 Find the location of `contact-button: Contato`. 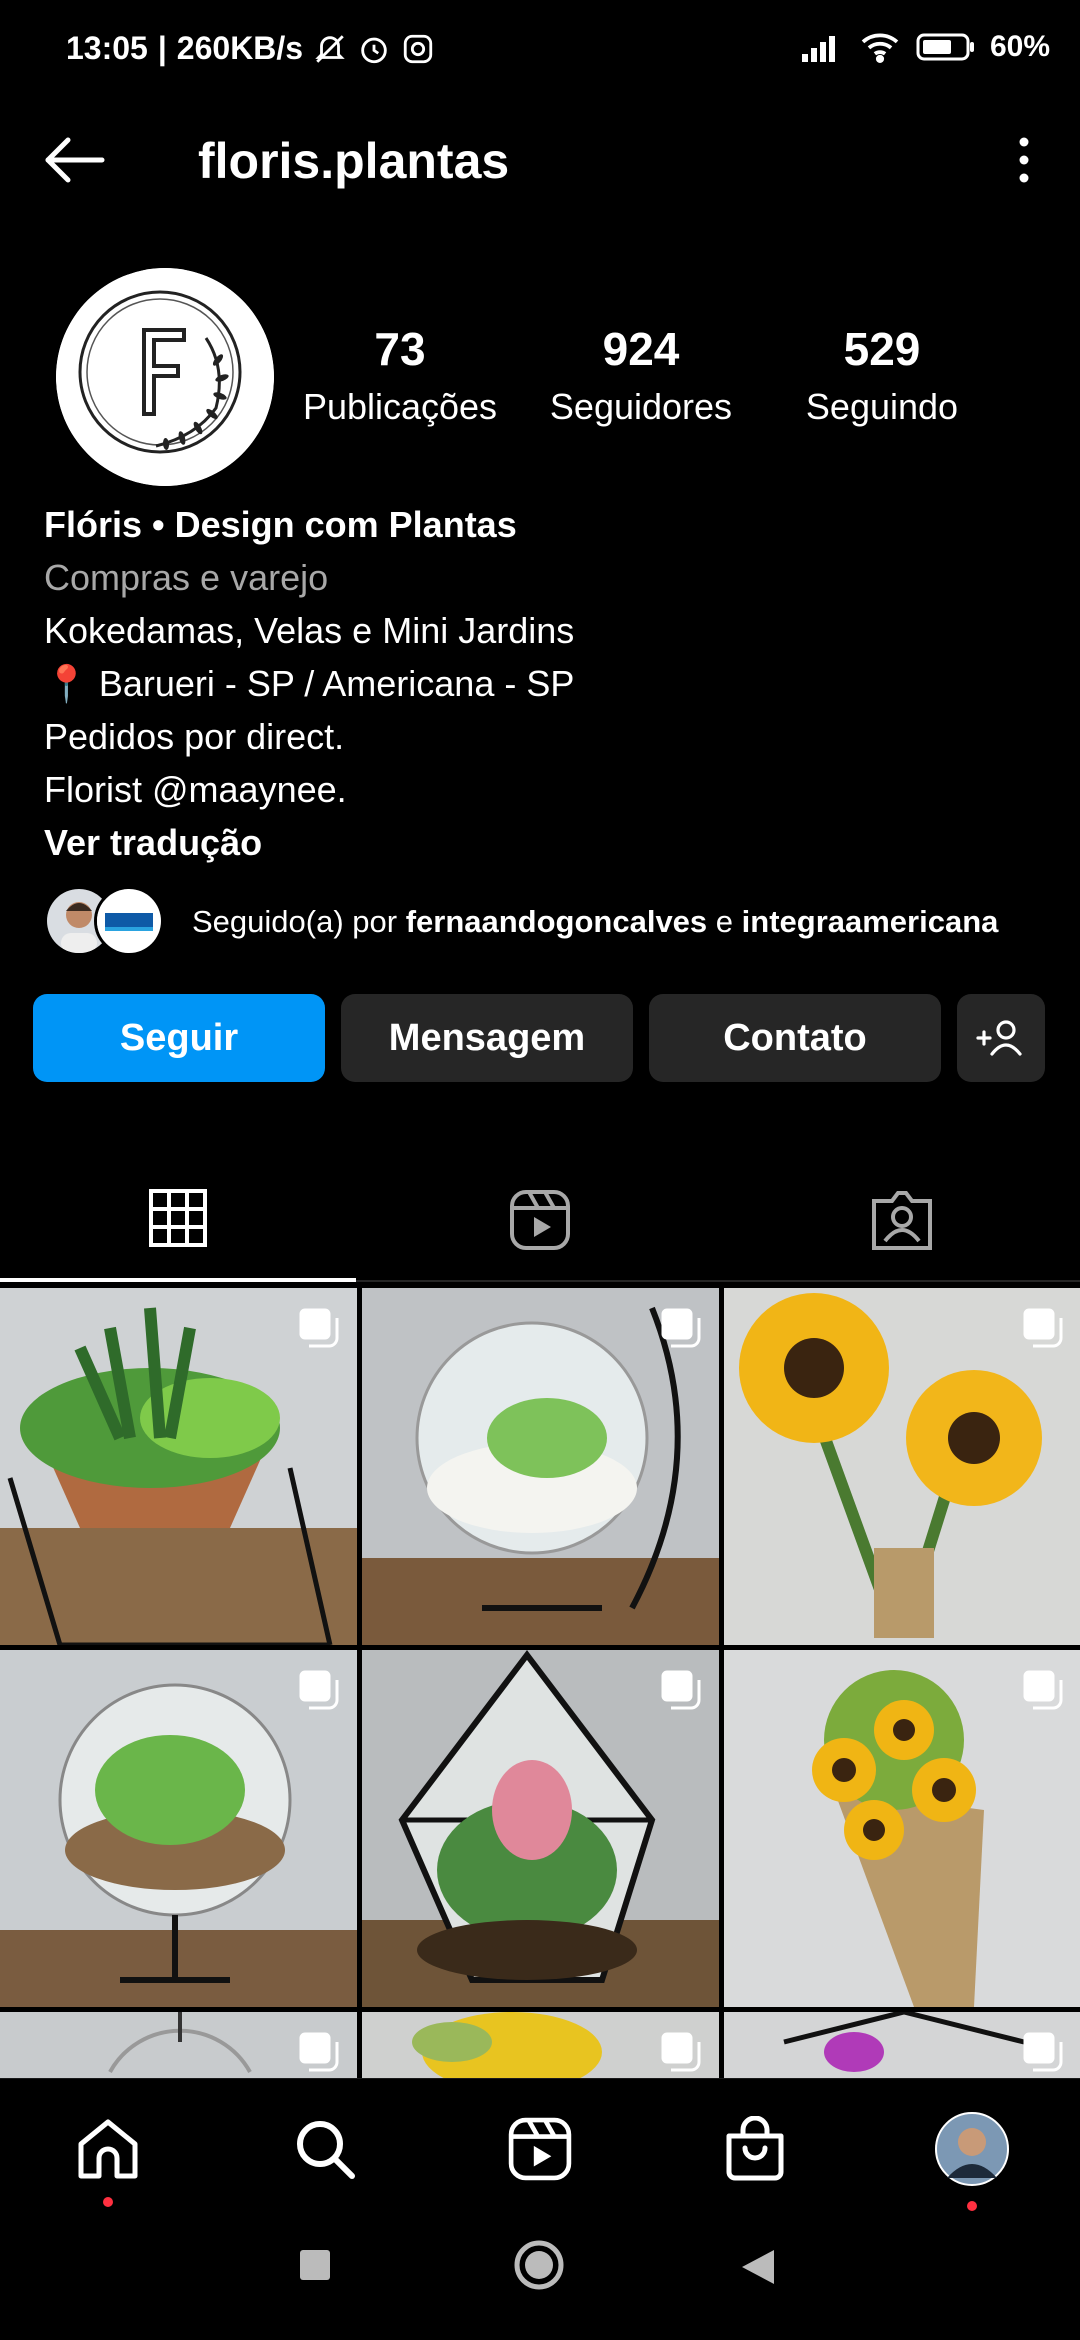

contact-button: Contato is located at coordinates (795, 1038).